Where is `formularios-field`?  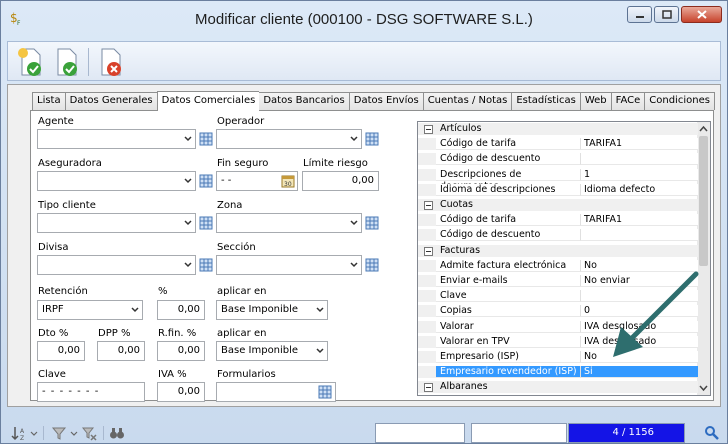
formularios-field is located at coordinates (276, 392).